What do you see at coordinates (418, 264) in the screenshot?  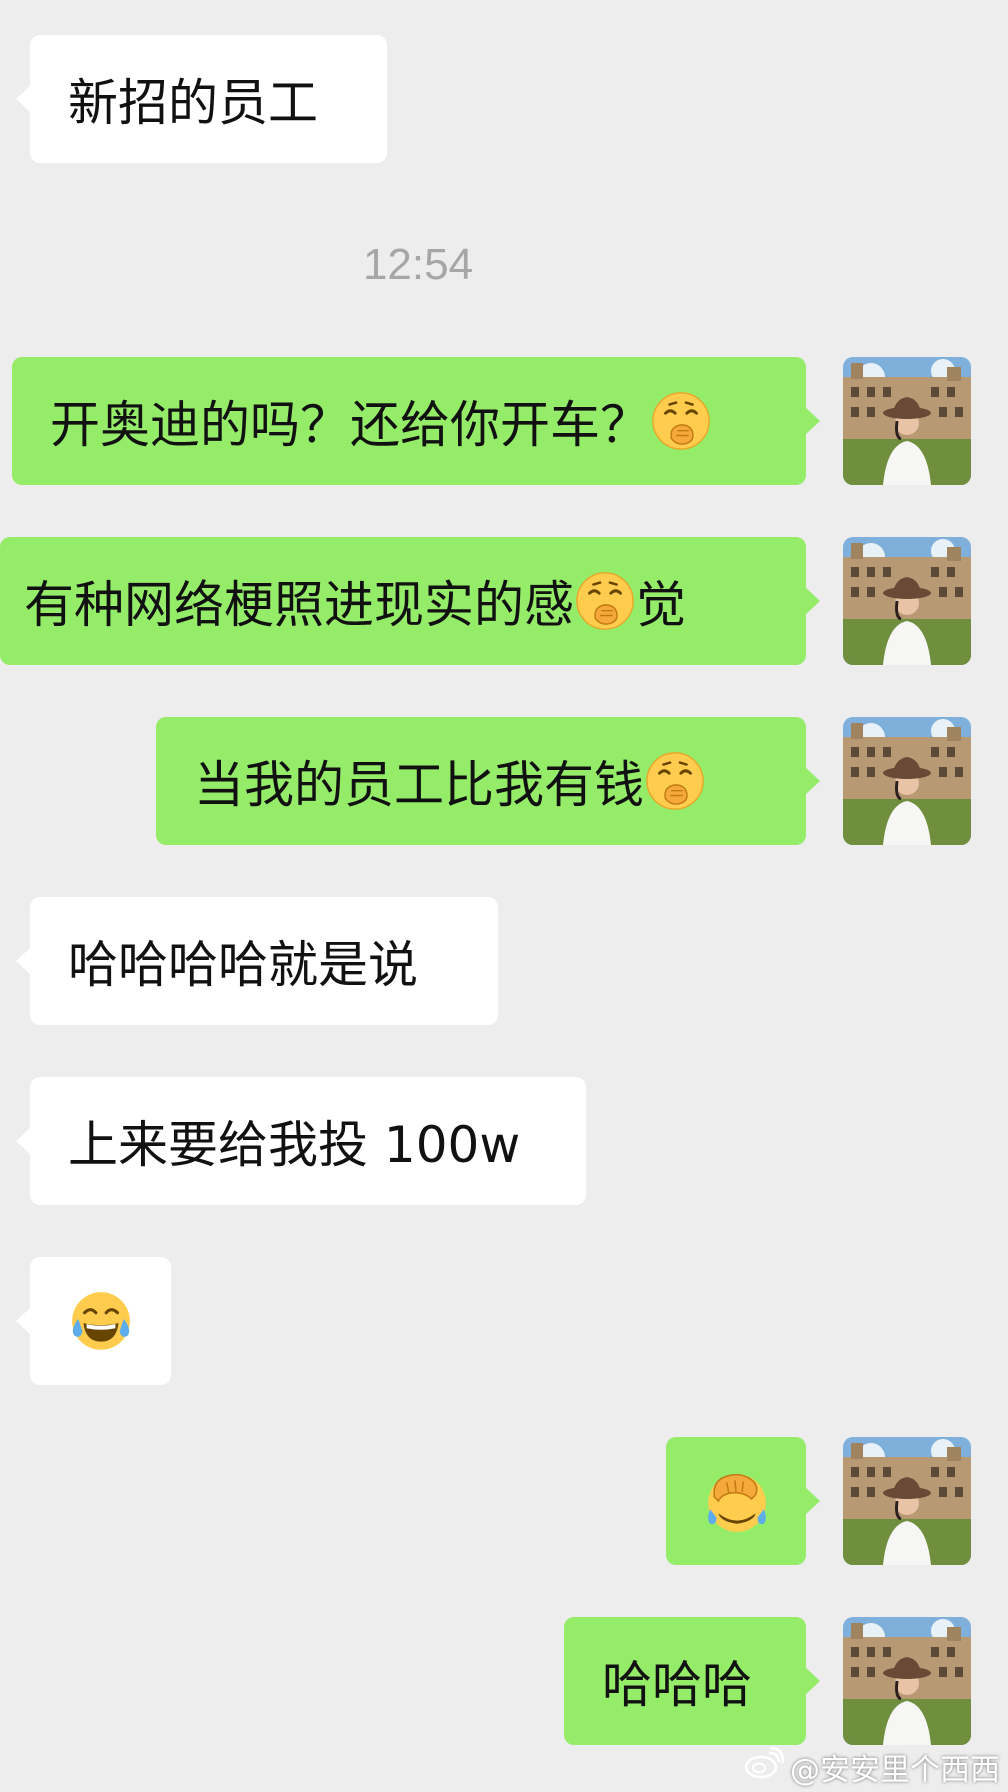 I see `message-timestamp: 12:54` at bounding box center [418, 264].